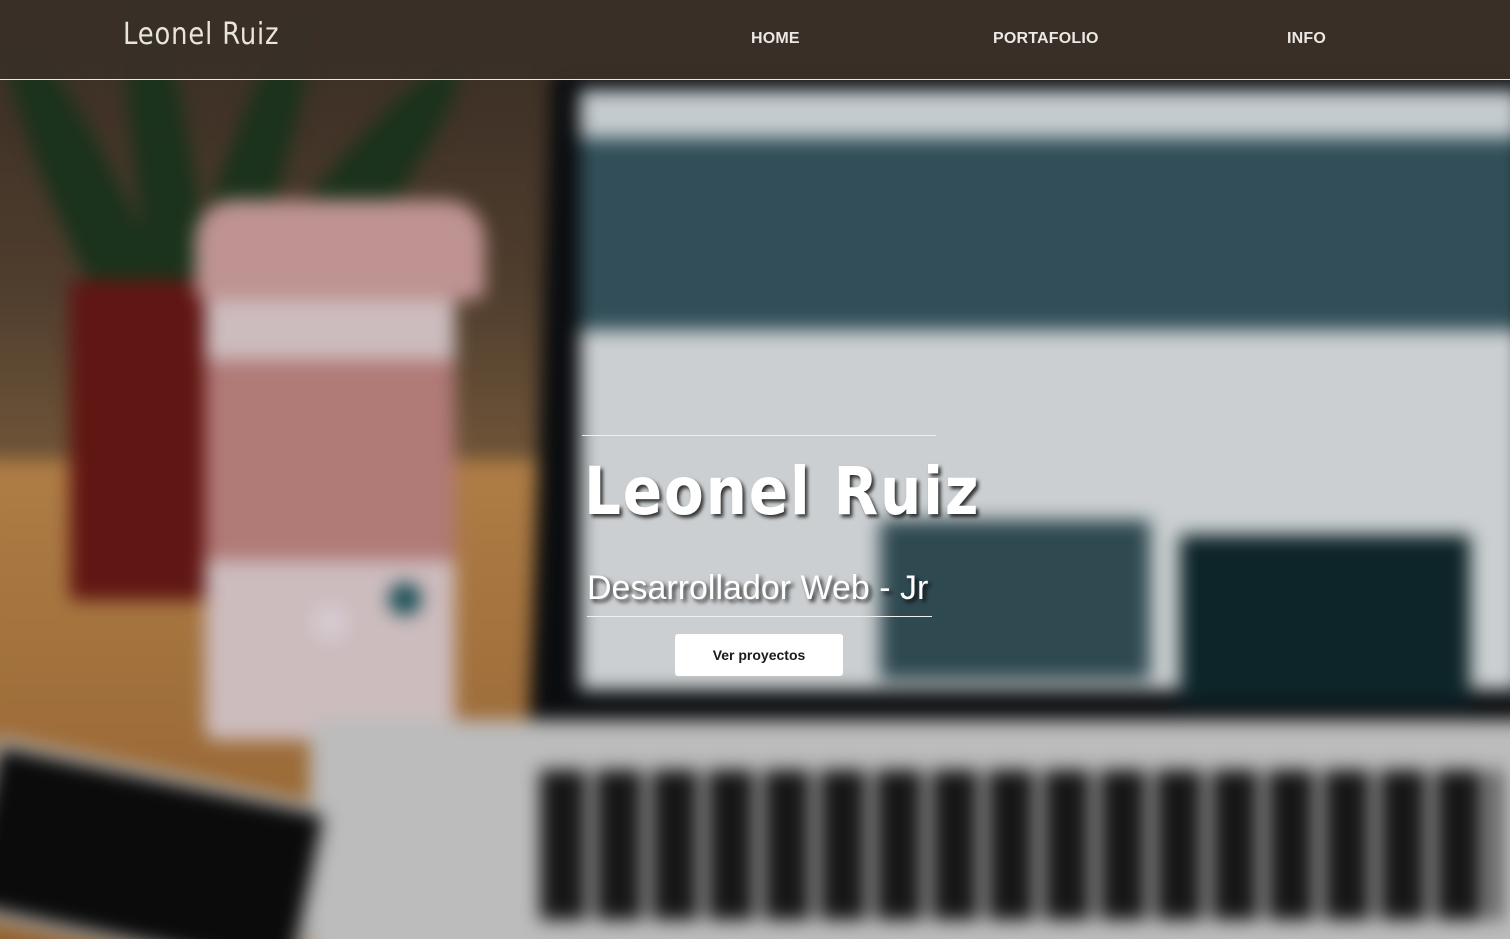  I want to click on hero-top-divider, so click(759, 435).